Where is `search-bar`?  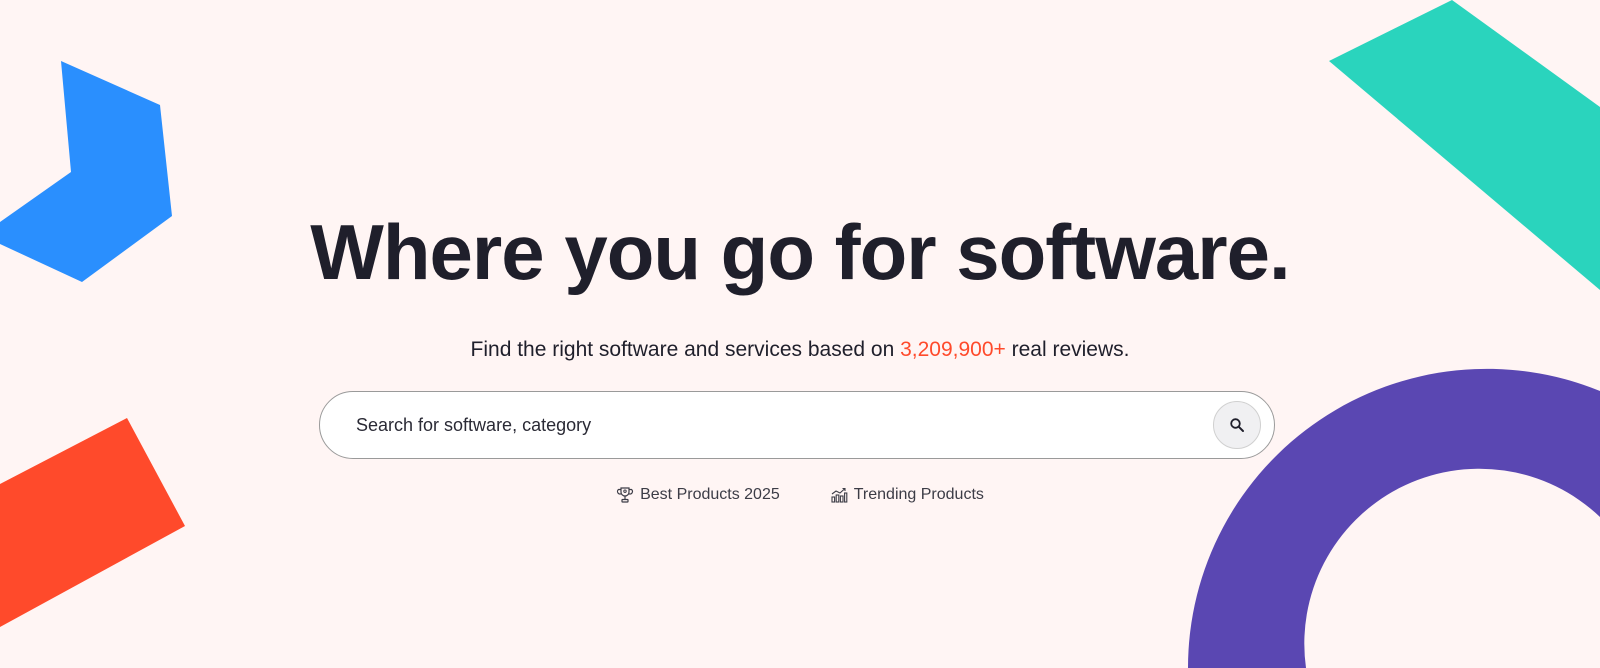 search-bar is located at coordinates (797, 425).